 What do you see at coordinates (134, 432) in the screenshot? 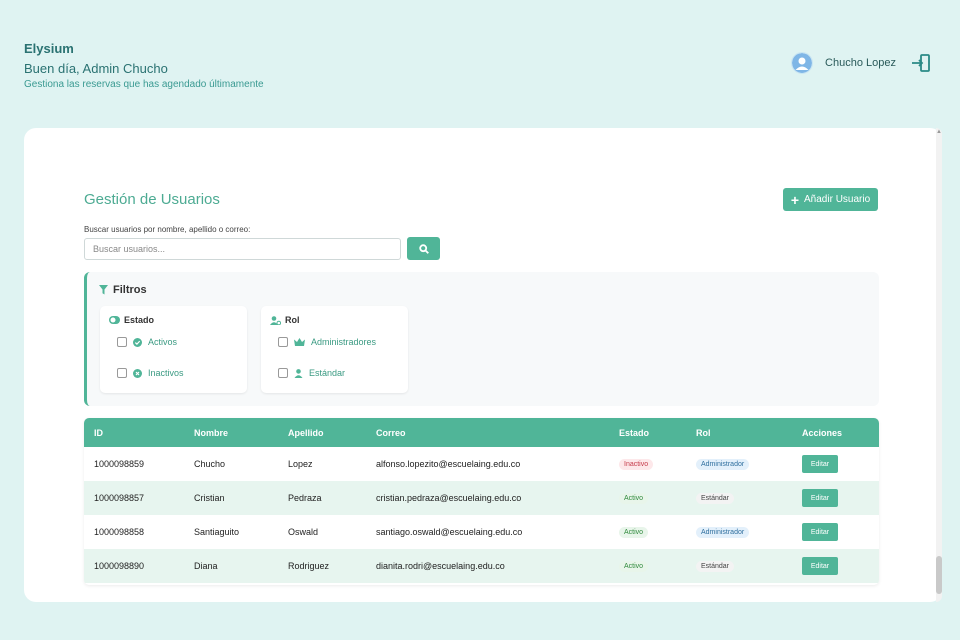
I see `column-header-id: ID` at bounding box center [134, 432].